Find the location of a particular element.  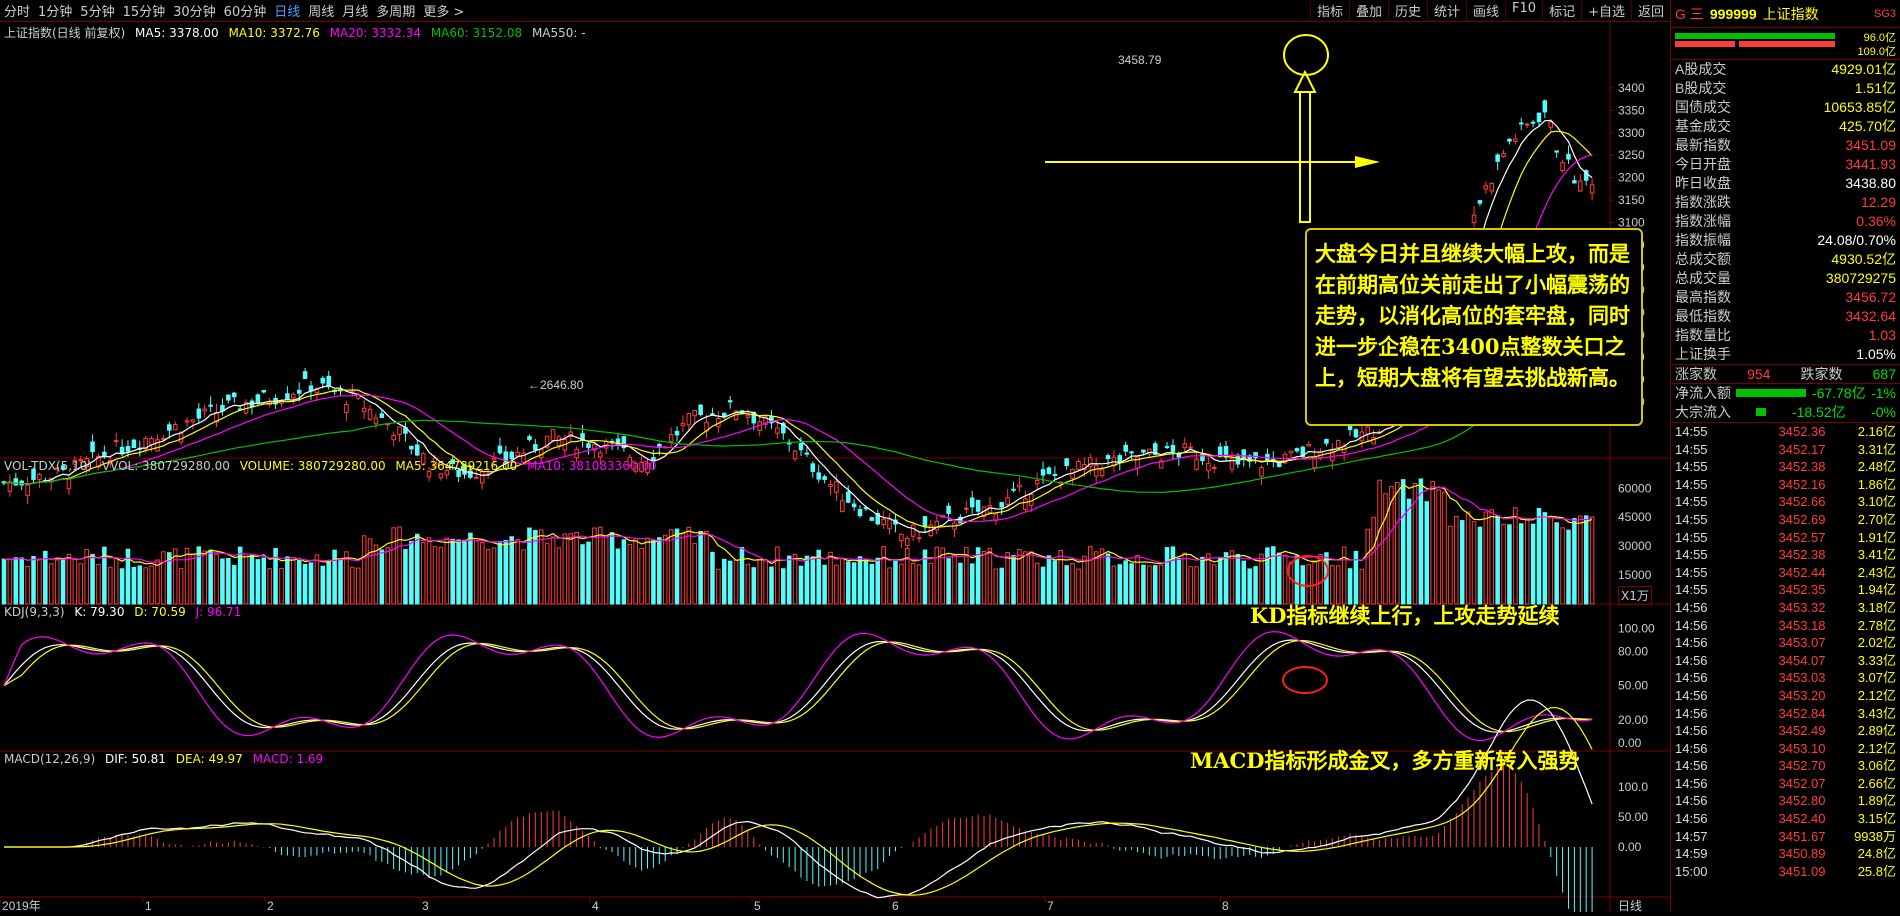

vol-ma10-label: MA10: 381083360.00 is located at coordinates (592, 466).